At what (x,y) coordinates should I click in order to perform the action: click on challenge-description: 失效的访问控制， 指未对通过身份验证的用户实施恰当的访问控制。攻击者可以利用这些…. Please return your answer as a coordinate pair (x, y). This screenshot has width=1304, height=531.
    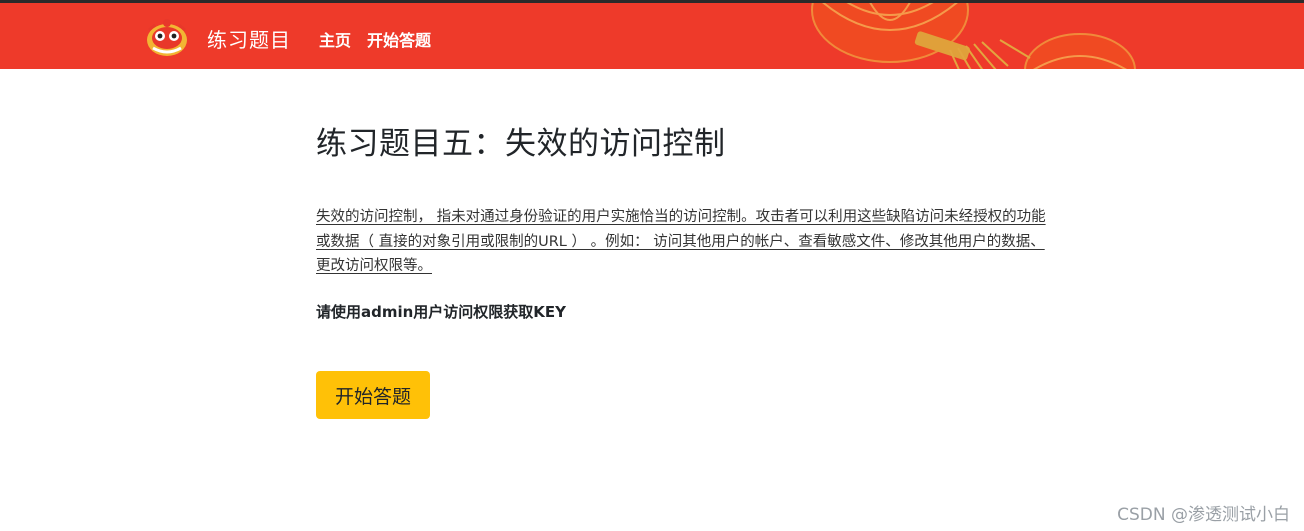
    Looking at the image, I should click on (681, 241).